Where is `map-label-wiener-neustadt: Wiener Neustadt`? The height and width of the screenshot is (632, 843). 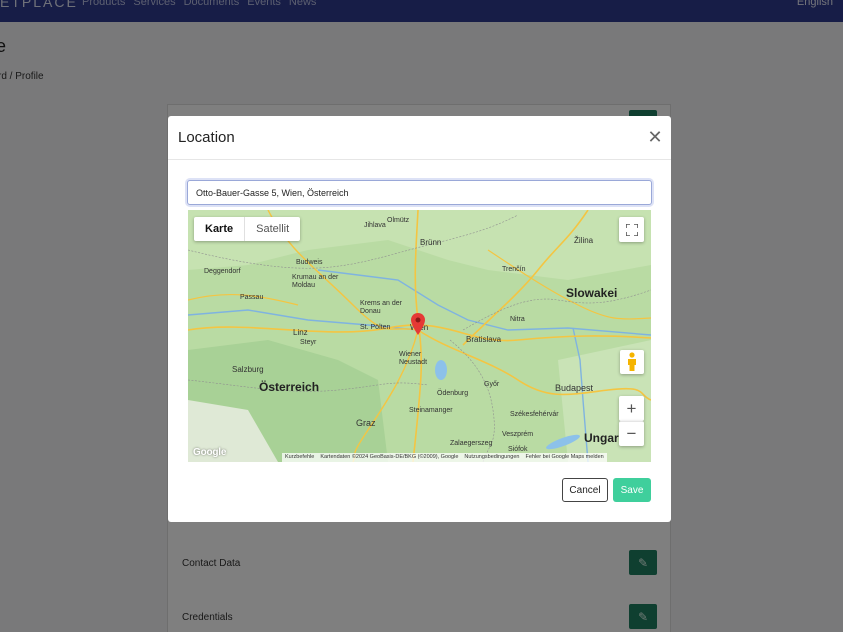
map-label-wiener-neustadt: Wiener Neustadt is located at coordinates (413, 358).